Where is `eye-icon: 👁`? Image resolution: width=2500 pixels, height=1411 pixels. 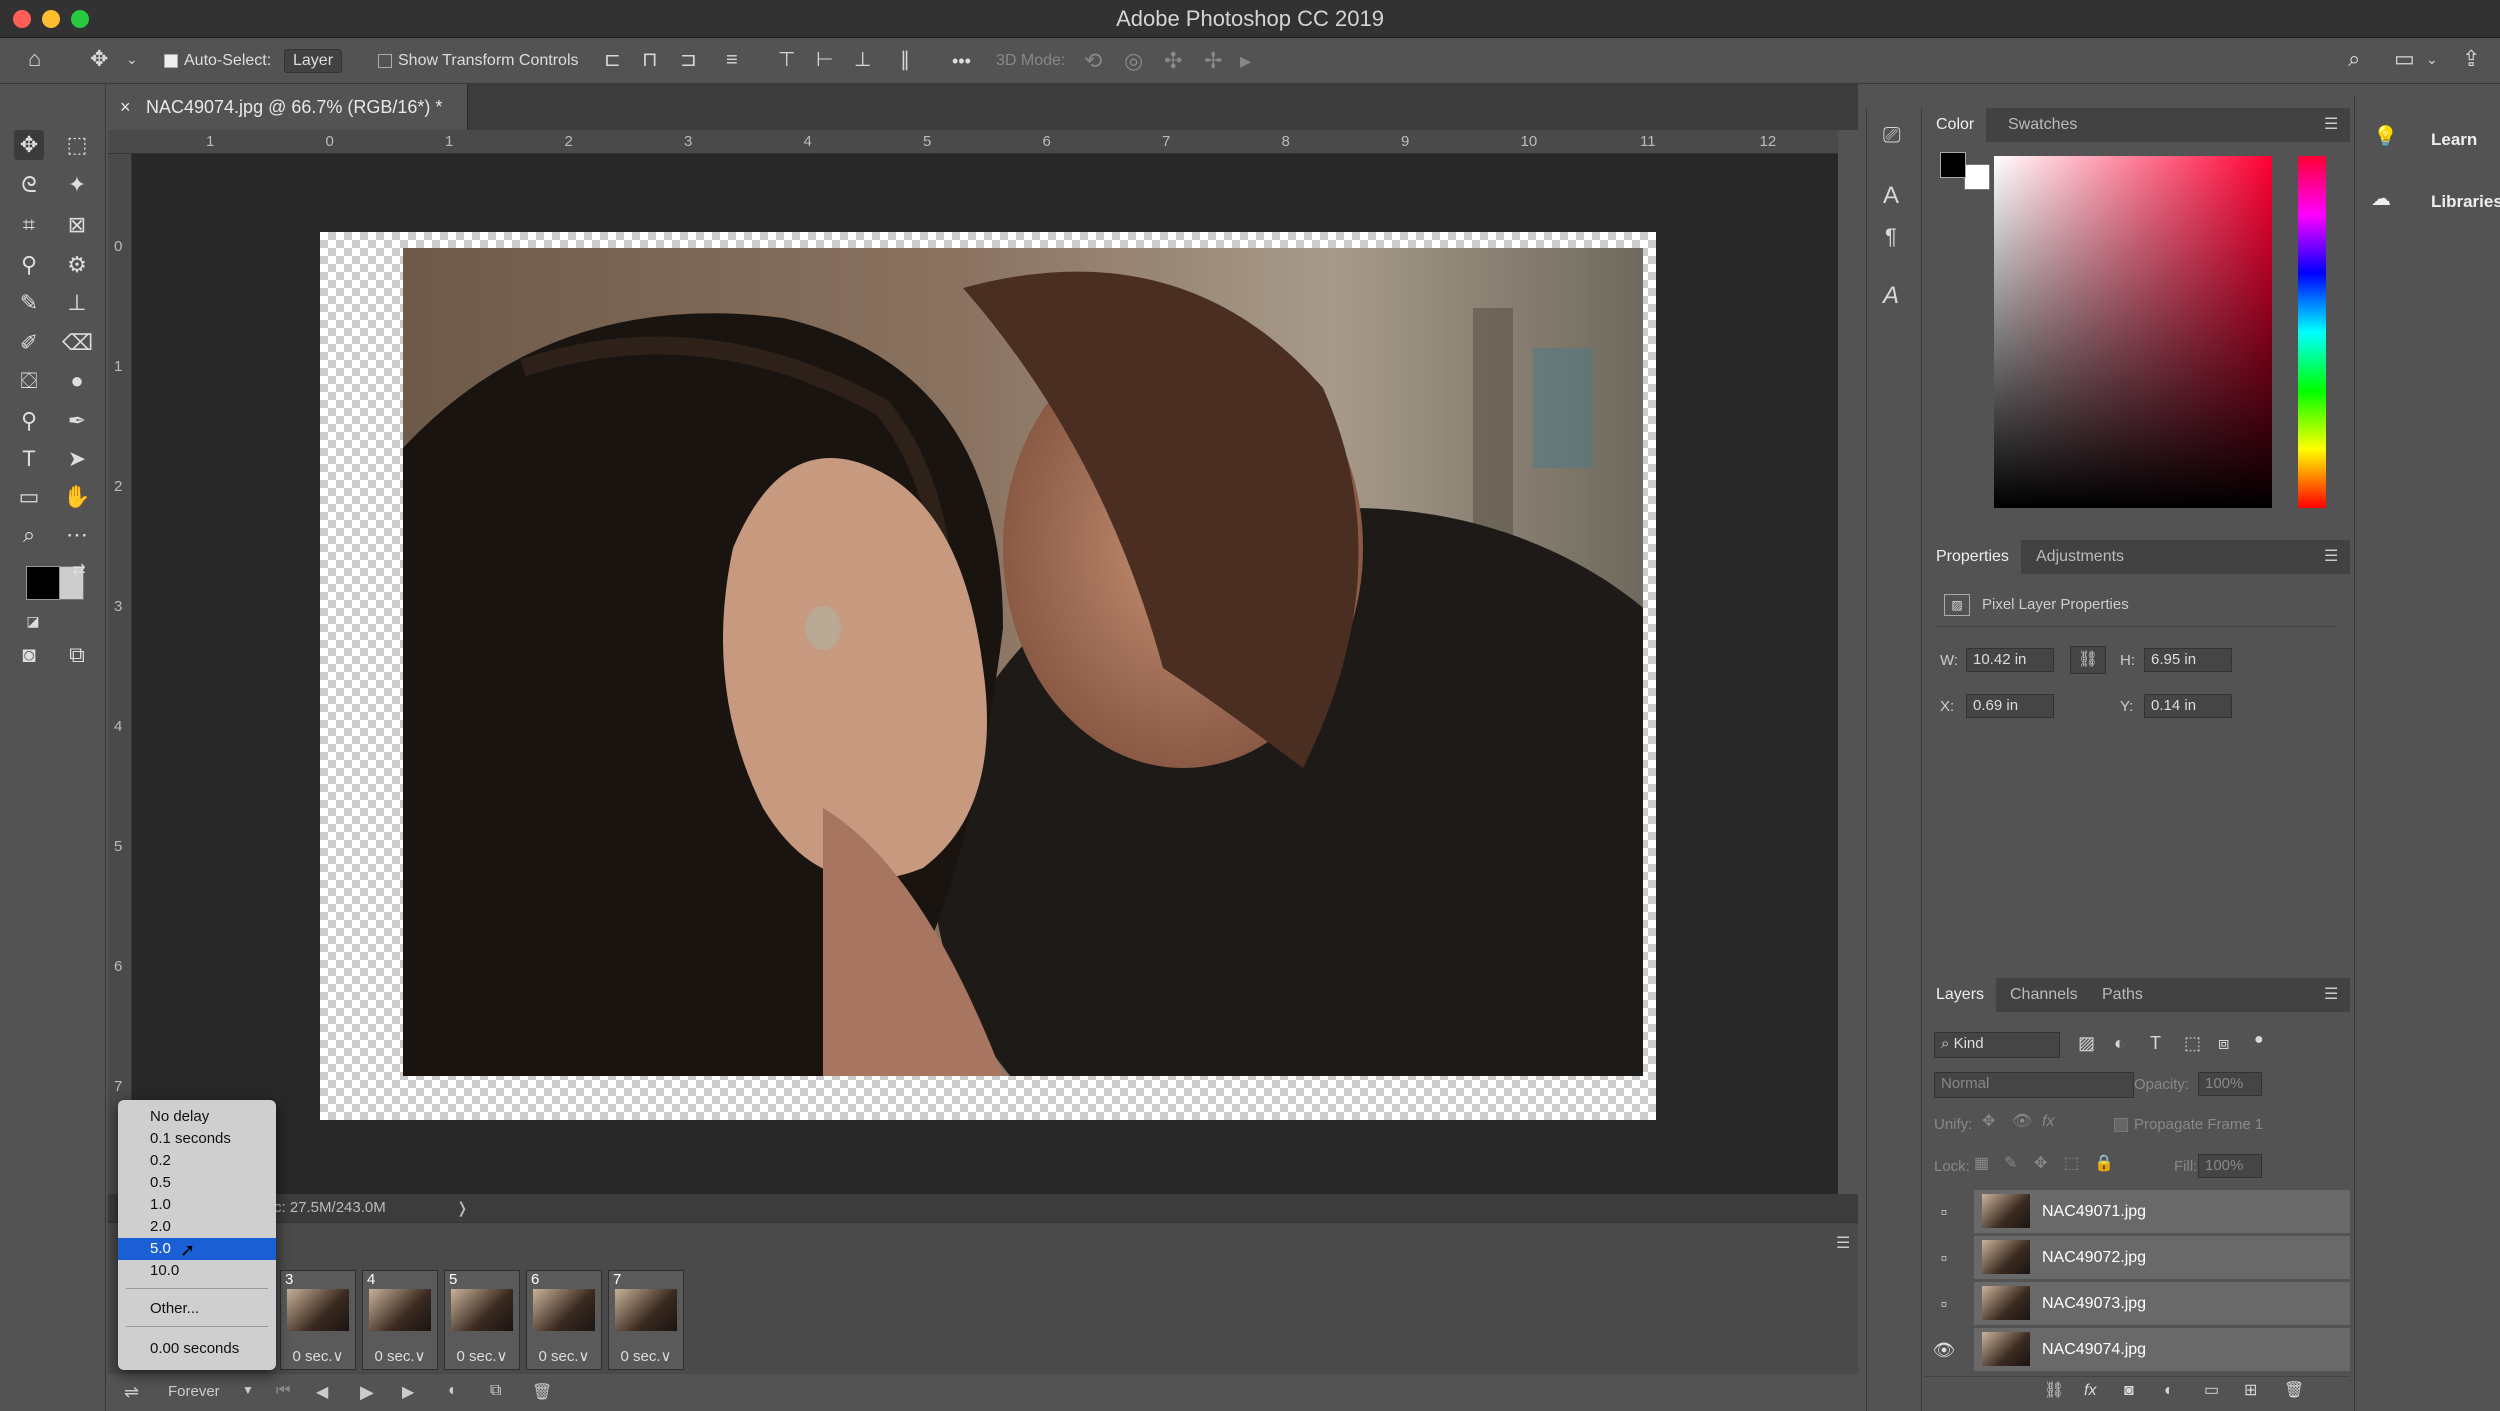
eye-icon: 👁 is located at coordinates (1944, 1350).